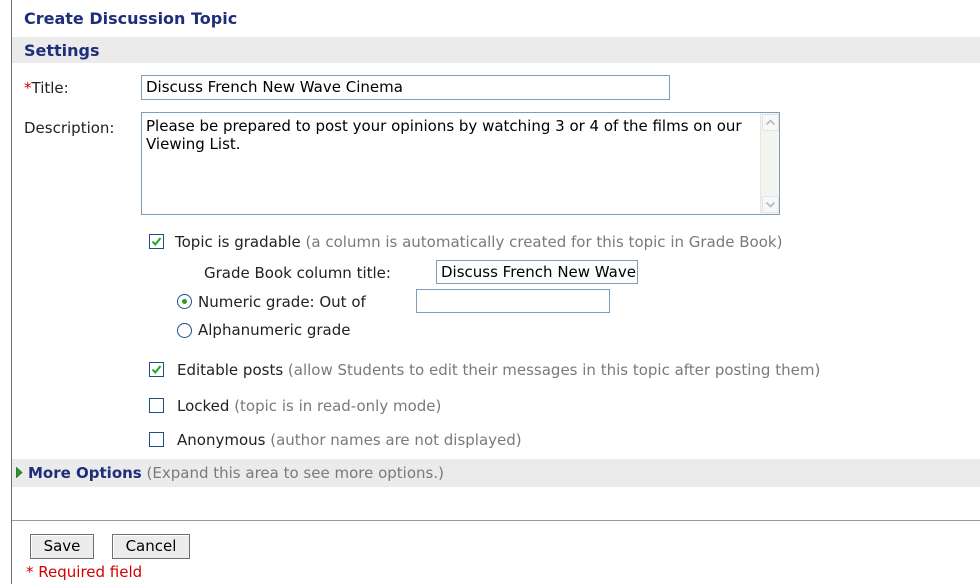 The height and width of the screenshot is (584, 980). What do you see at coordinates (496, 520) in the screenshot?
I see `divider` at bounding box center [496, 520].